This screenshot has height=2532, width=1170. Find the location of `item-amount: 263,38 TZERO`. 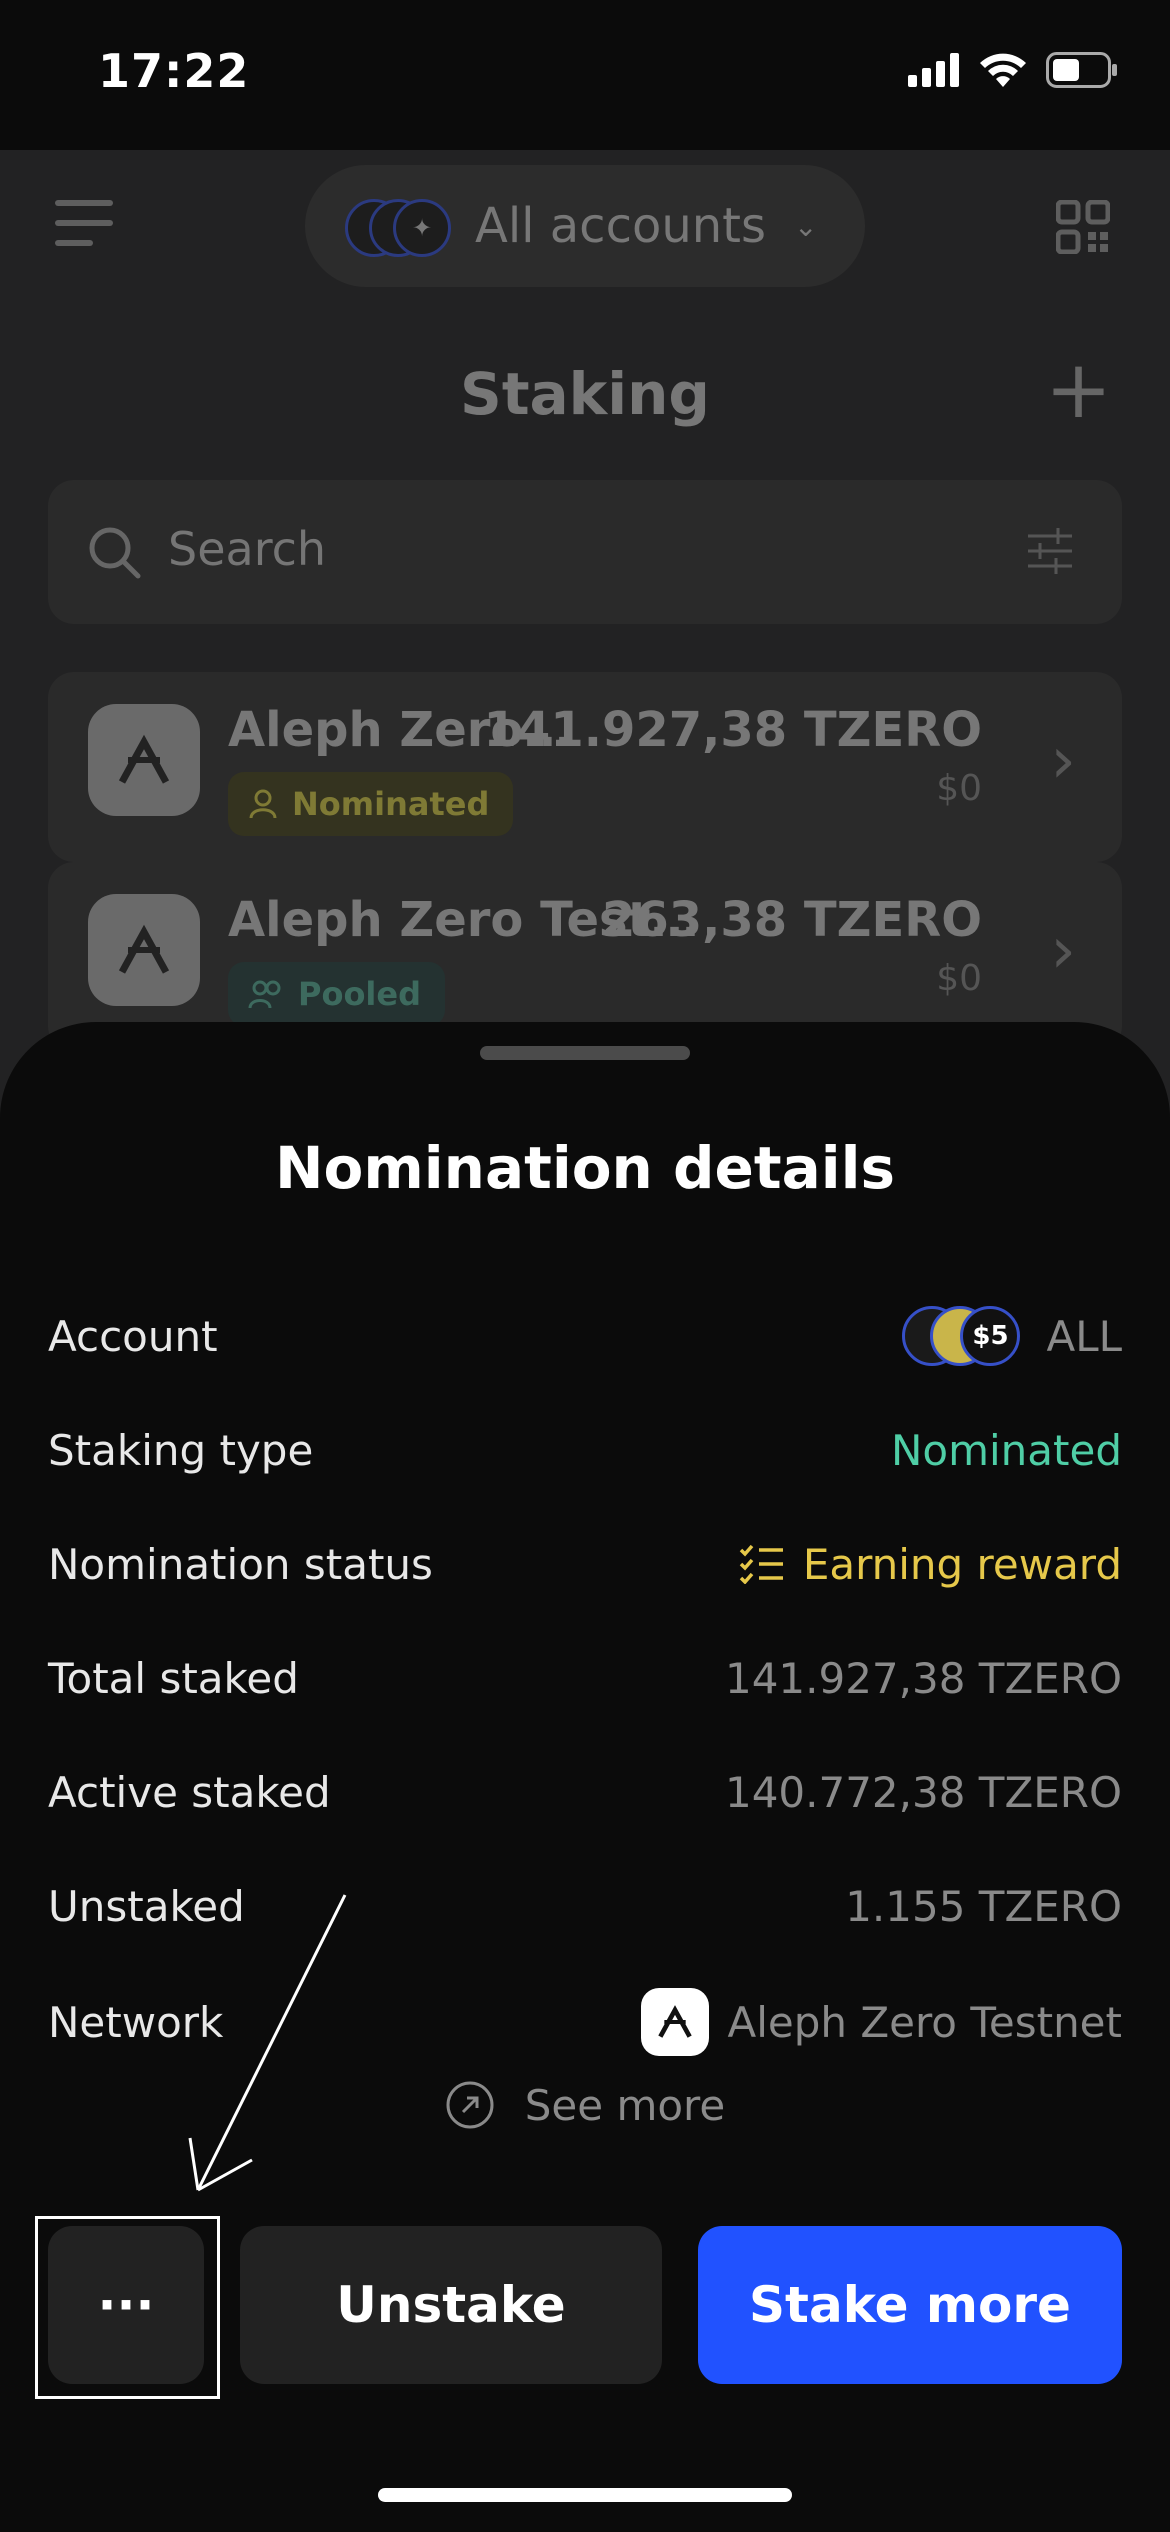

item-amount: 263,38 TZERO is located at coordinates (791, 920).